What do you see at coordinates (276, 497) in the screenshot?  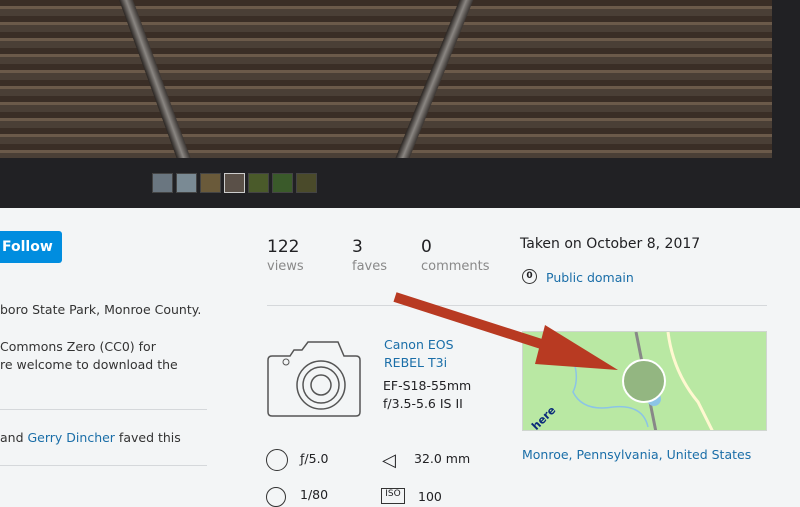 I see `shutter-speed-icon` at bounding box center [276, 497].